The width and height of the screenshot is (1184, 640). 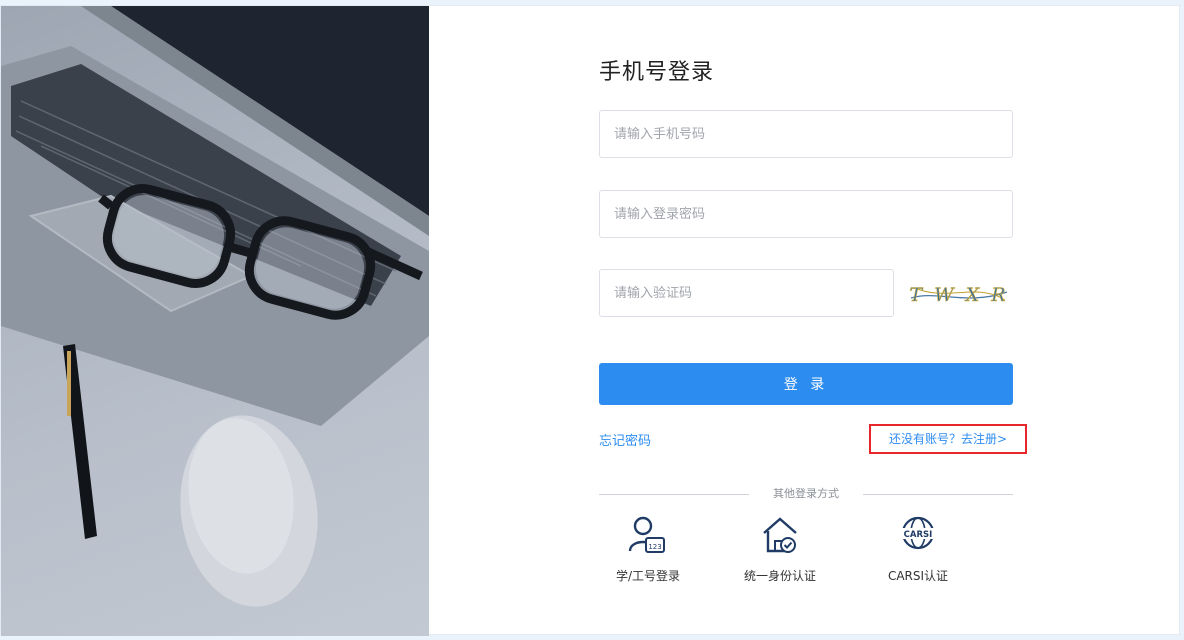 What do you see at coordinates (918, 576) in the screenshot?
I see `carsi-auth-label: CARSI认证` at bounding box center [918, 576].